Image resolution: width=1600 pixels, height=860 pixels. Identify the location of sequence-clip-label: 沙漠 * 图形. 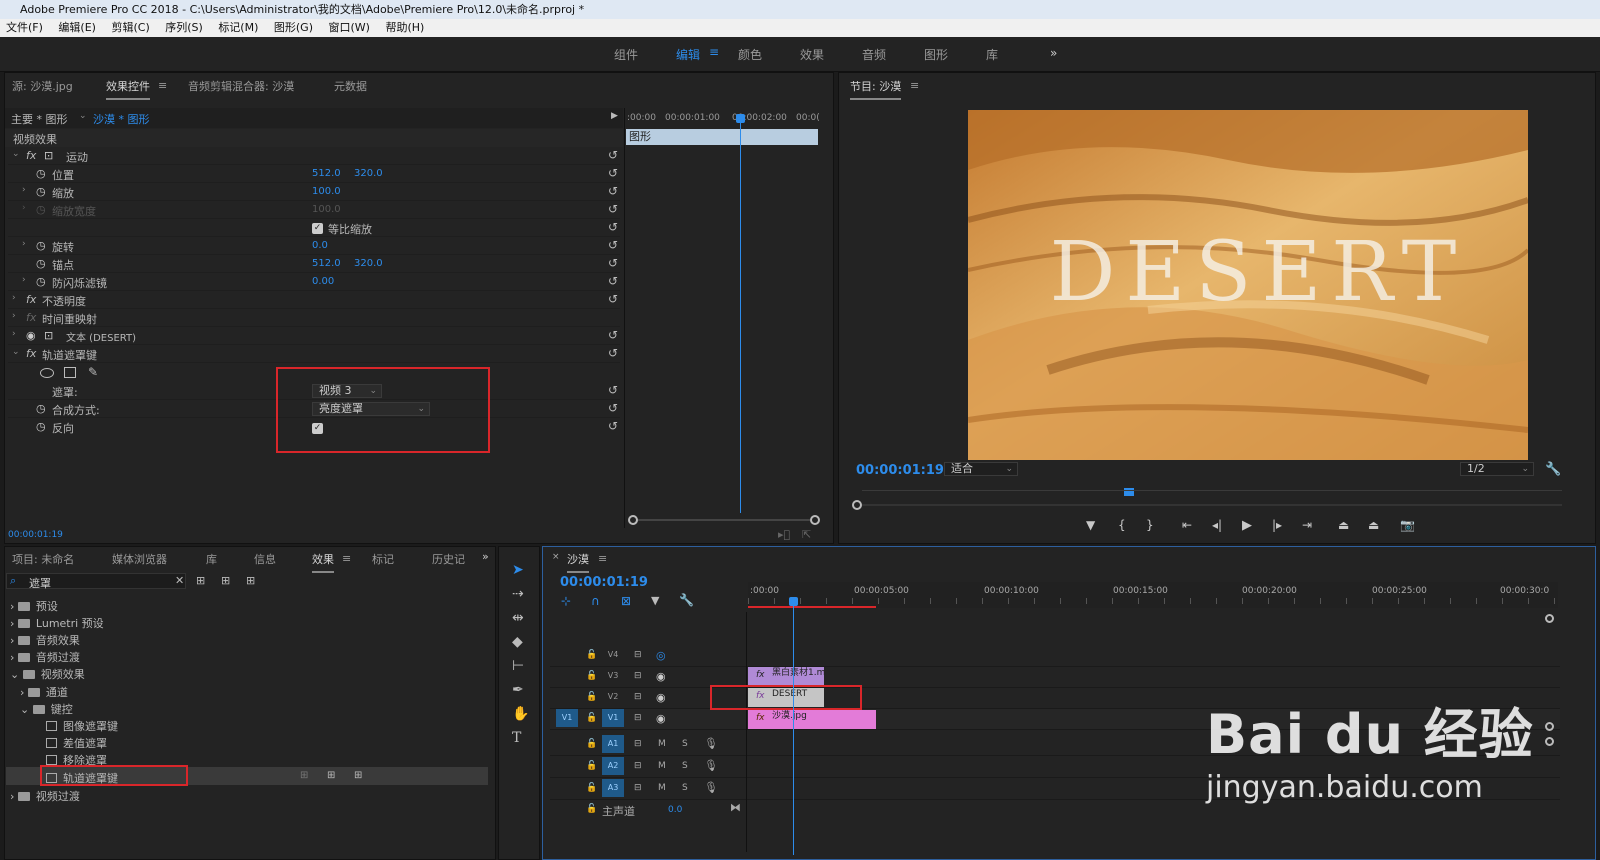
(121, 119).